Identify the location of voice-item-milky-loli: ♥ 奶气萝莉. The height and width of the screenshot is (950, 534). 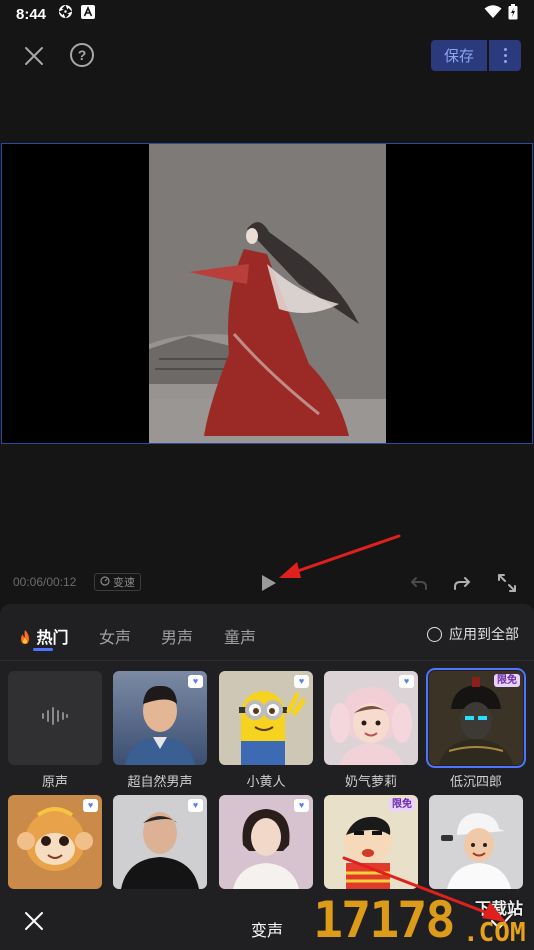
(371, 730).